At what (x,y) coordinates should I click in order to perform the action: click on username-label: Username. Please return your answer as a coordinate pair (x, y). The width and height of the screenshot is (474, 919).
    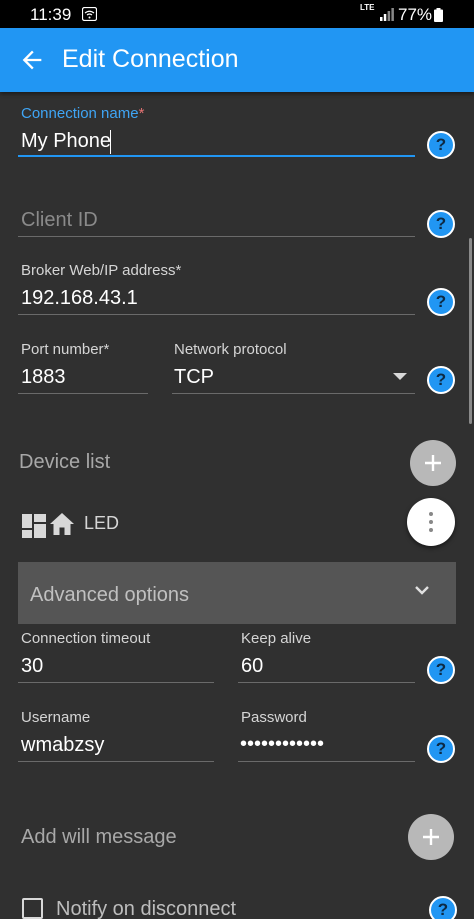
    Looking at the image, I should click on (56, 717).